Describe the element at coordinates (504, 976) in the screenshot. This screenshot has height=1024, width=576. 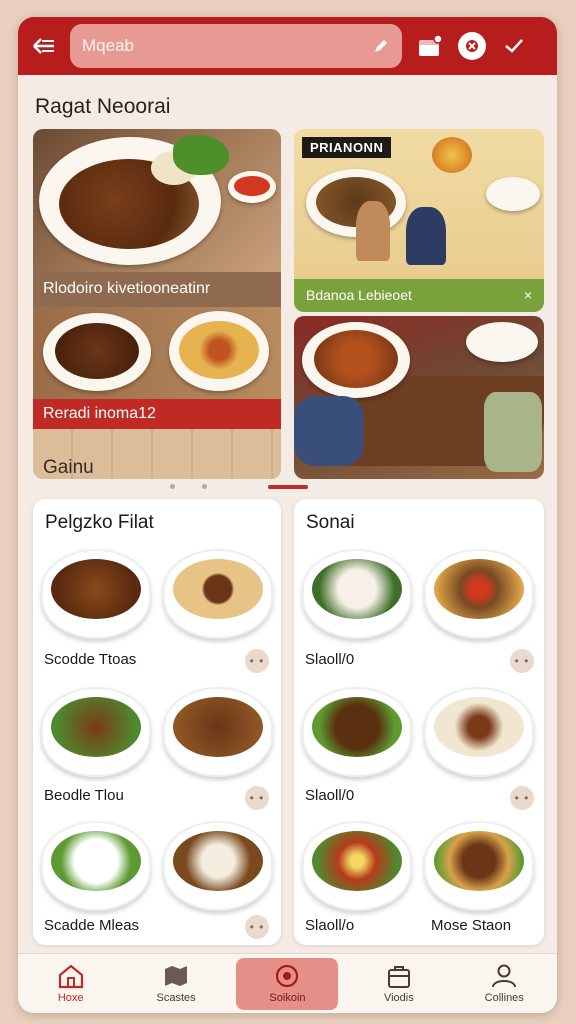
I see `user-icon` at that location.